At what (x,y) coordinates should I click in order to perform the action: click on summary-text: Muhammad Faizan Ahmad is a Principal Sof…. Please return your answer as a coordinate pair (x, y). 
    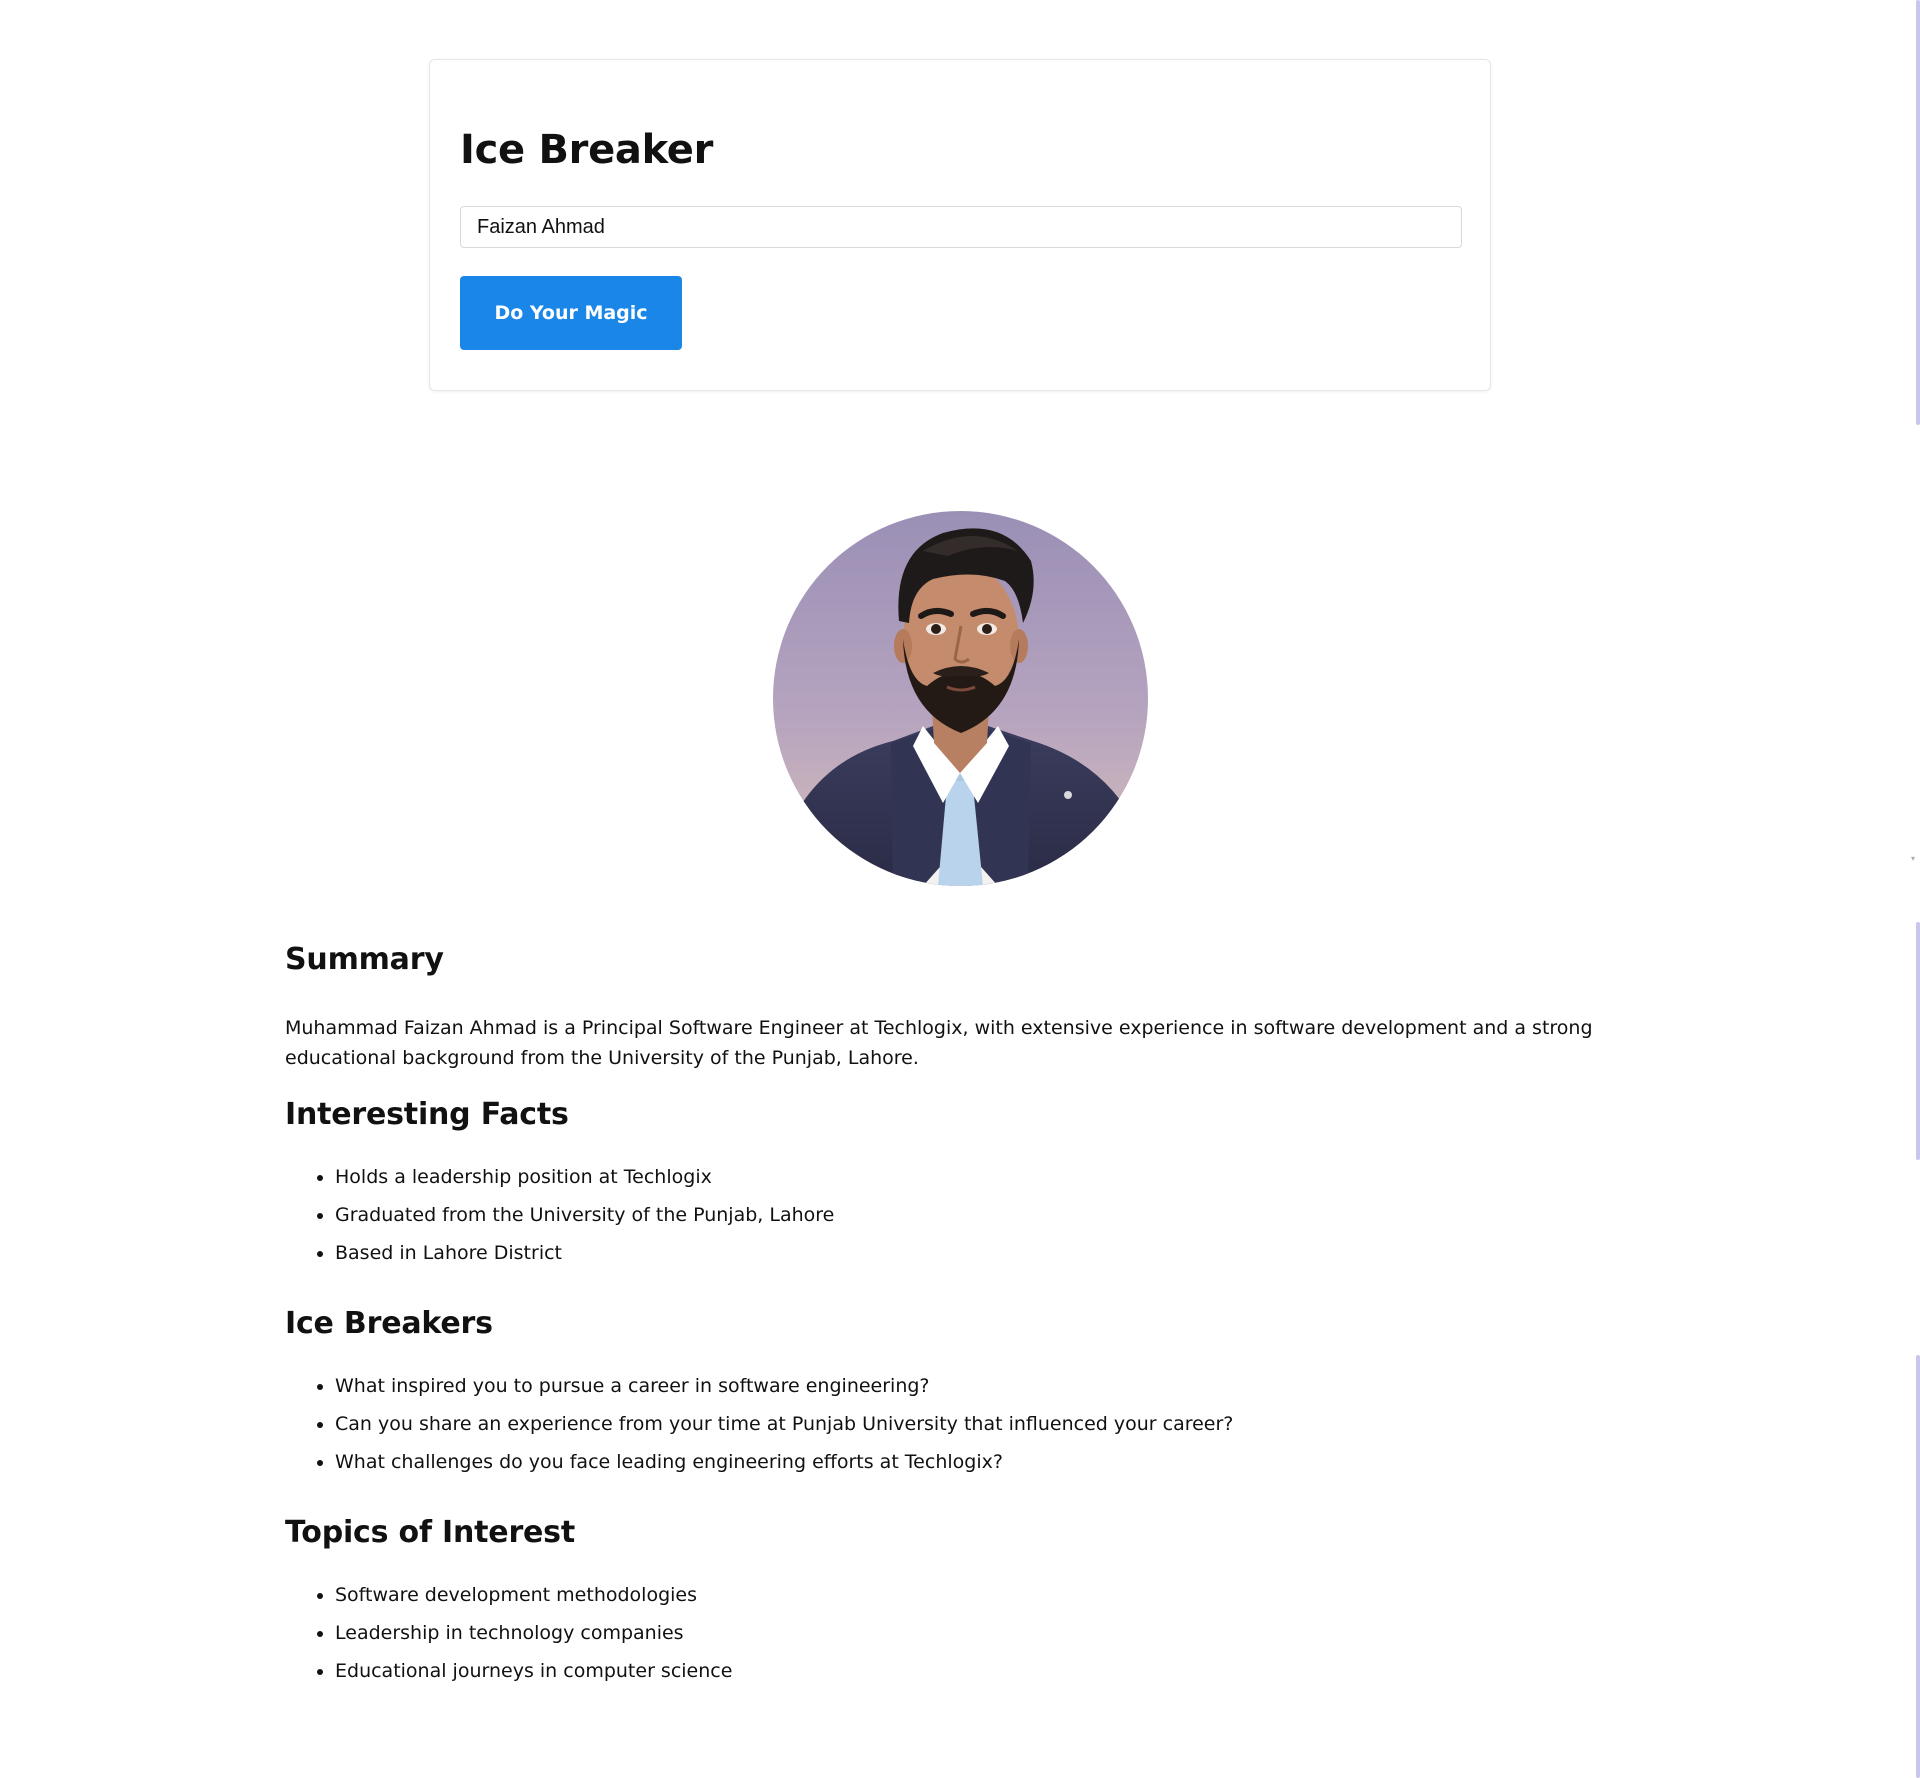
    Looking at the image, I should click on (939, 1043).